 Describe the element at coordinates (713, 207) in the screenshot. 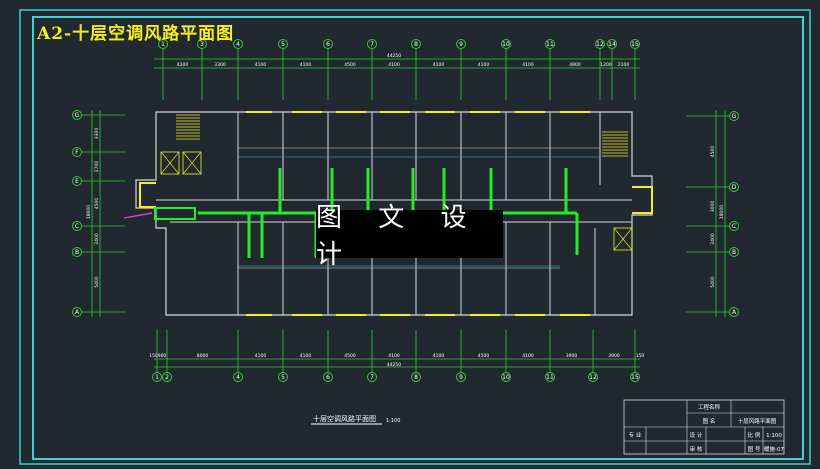

I see `dimension-text: 3000` at that location.